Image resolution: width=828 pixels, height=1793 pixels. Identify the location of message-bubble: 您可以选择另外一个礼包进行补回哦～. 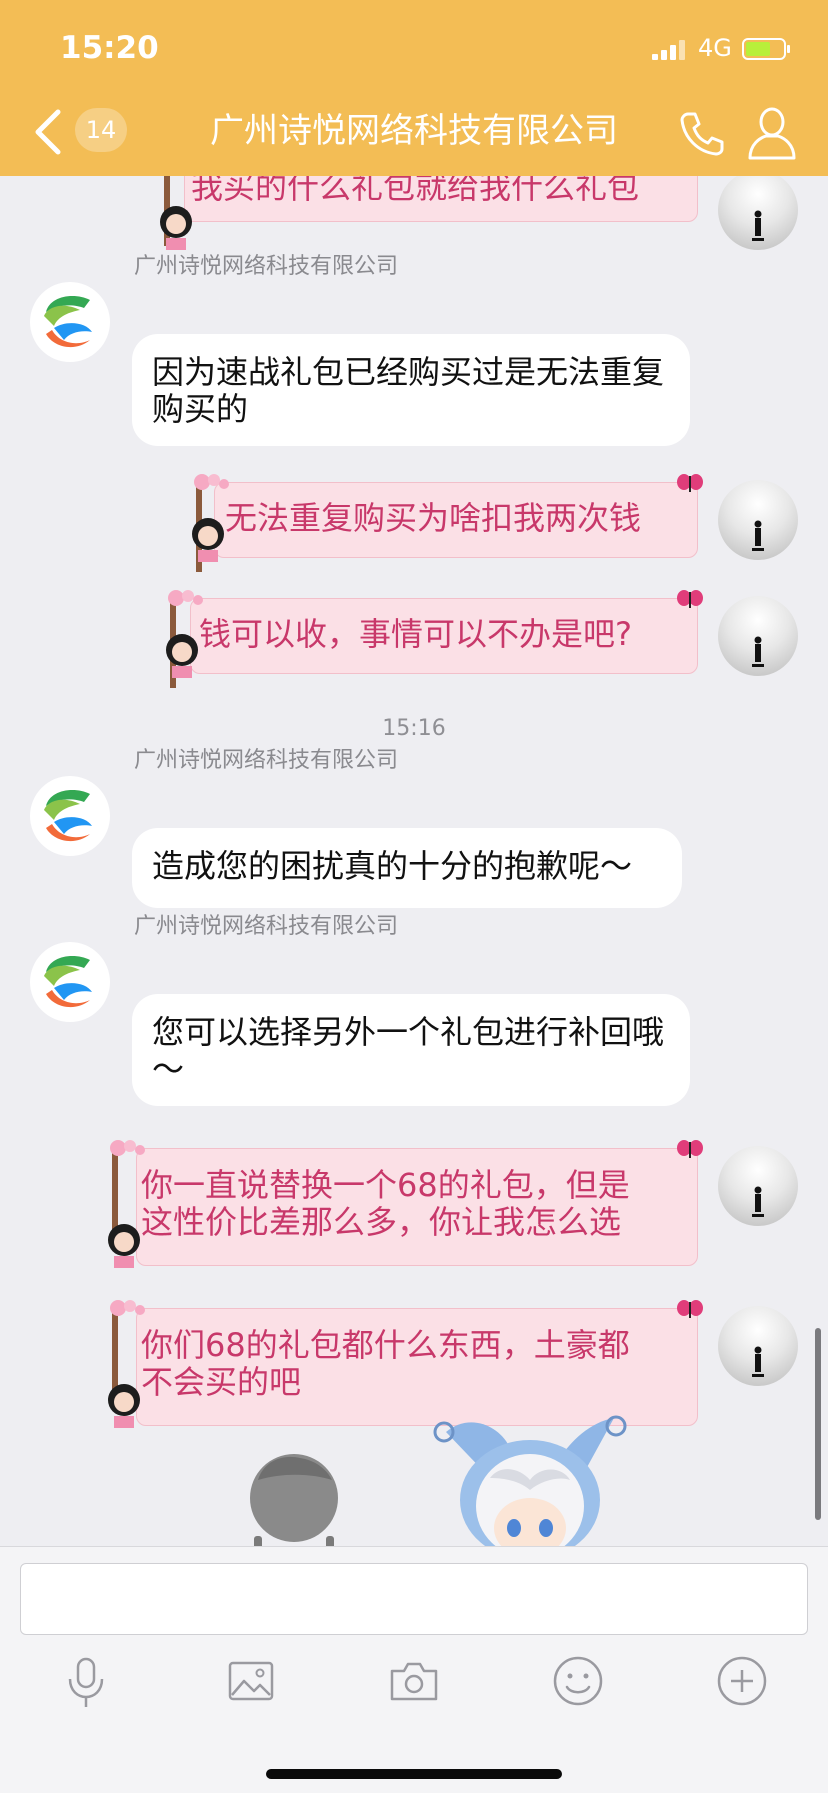
(411, 1050).